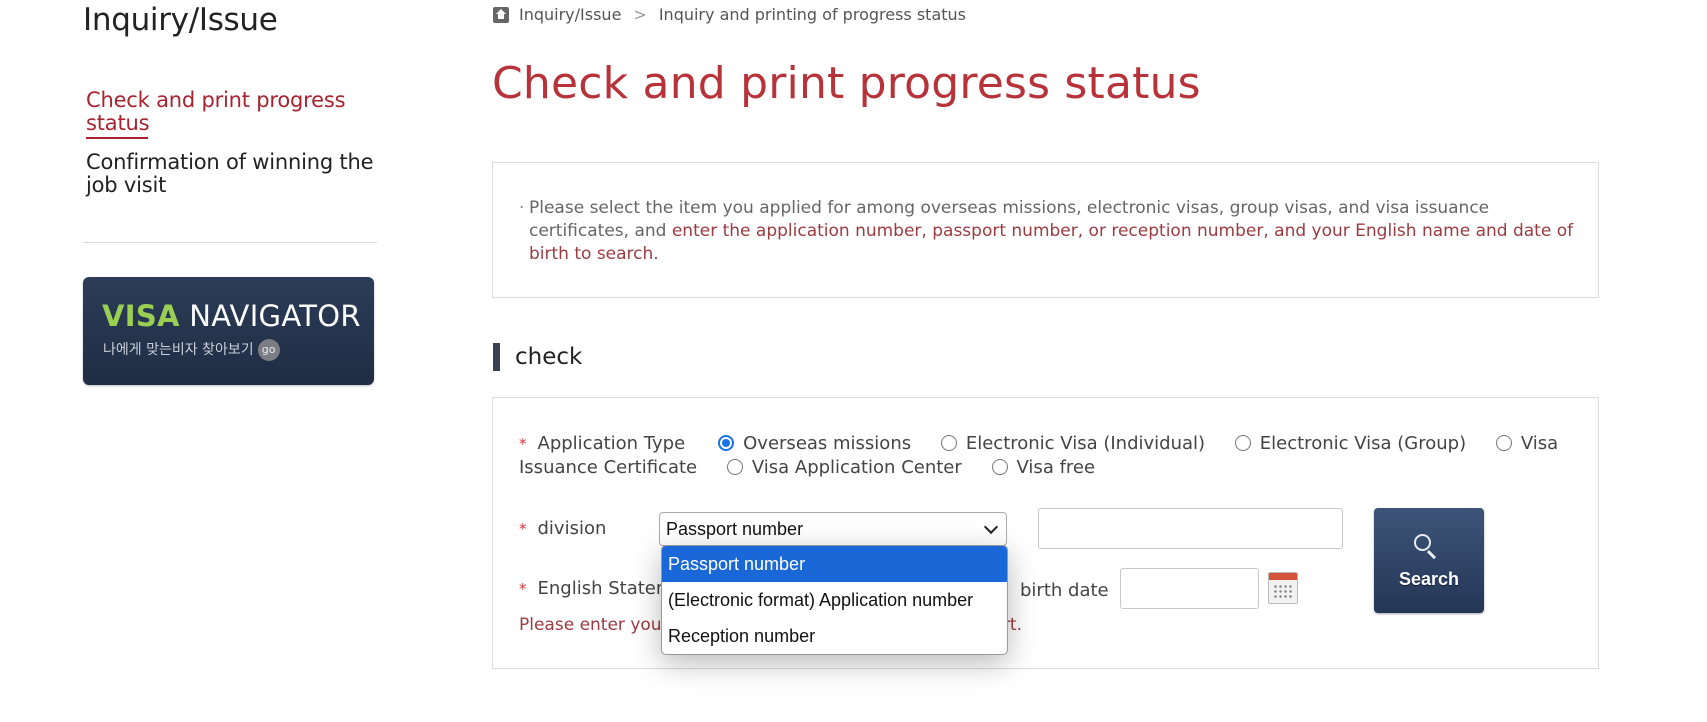 This screenshot has height=722, width=1707. I want to click on section-heading: check, so click(537, 357).